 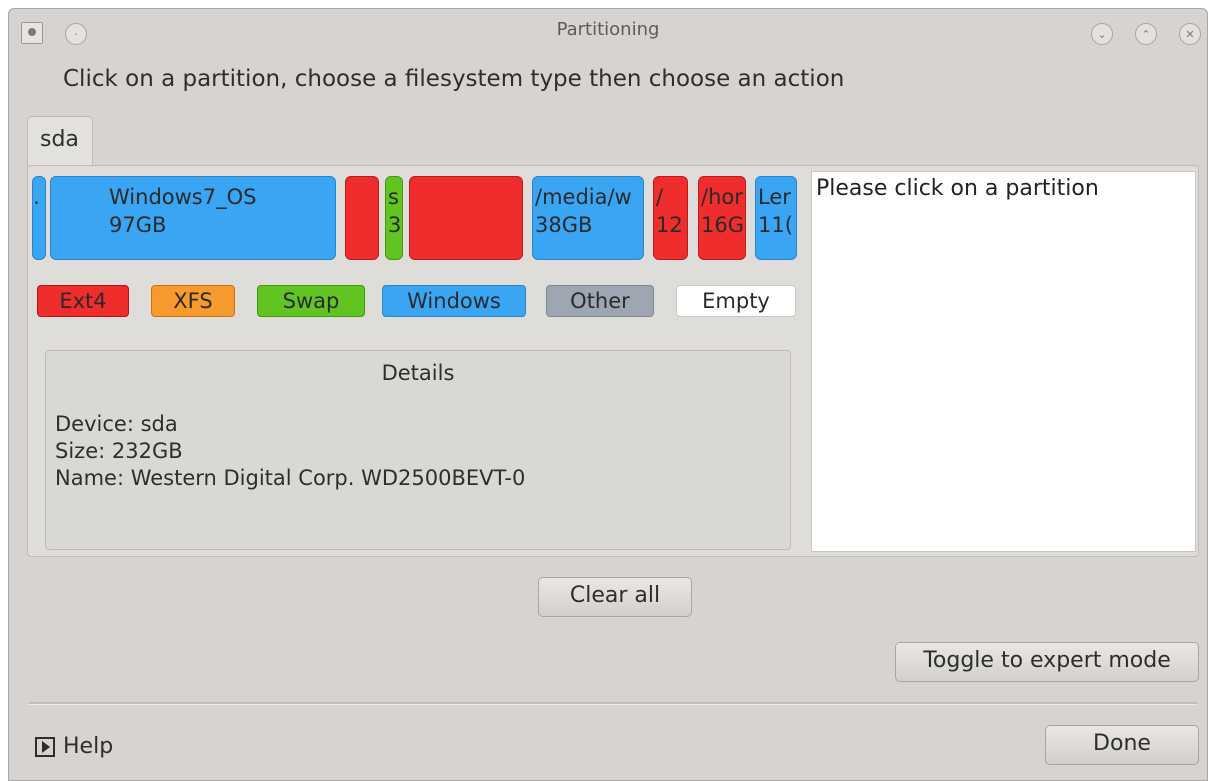 I want to click on partition-label: s3, so click(x=395, y=211).